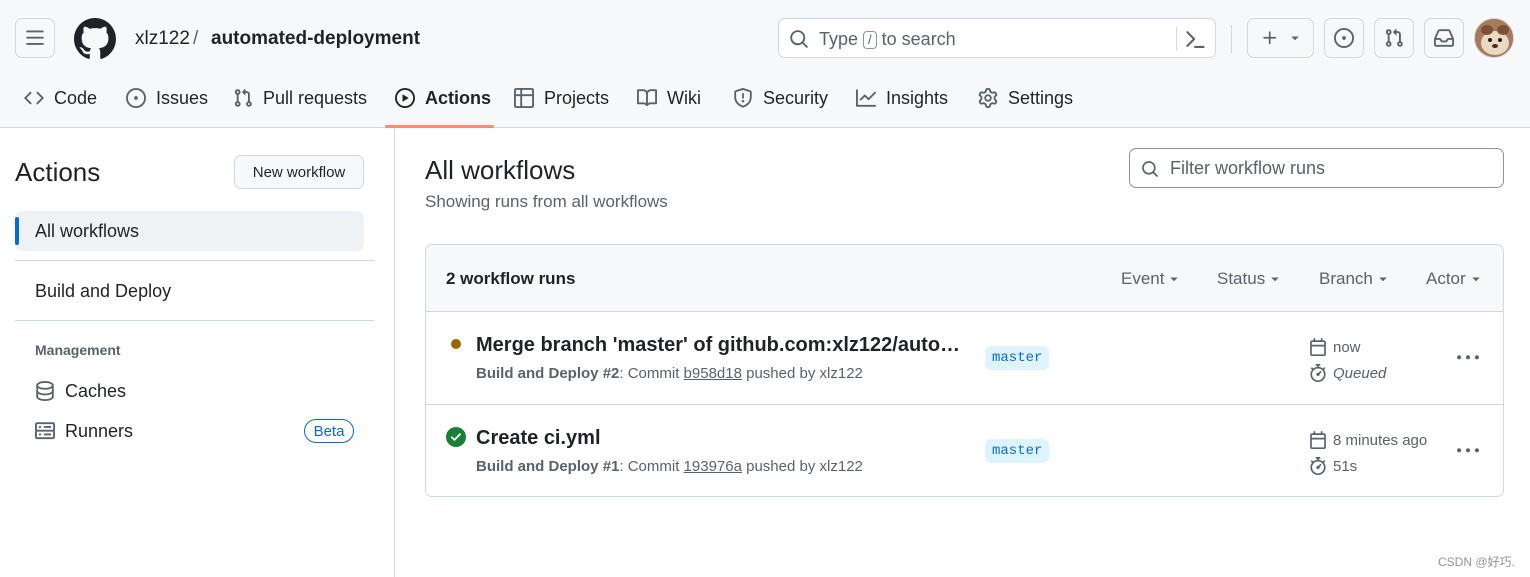 This screenshot has width=1530, height=577. Describe the element at coordinates (194, 260) in the screenshot. I see `sidebar-divider-line` at that location.